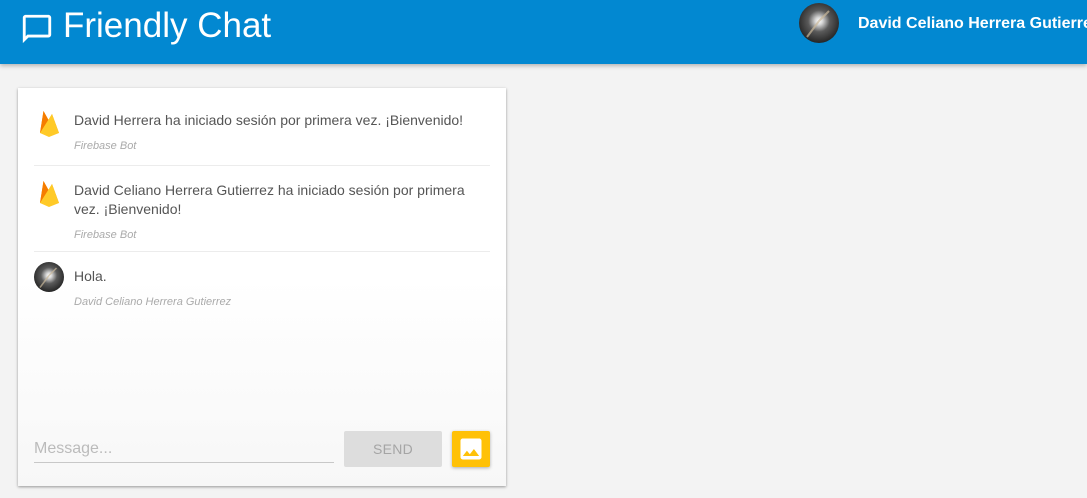  Describe the element at coordinates (90, 276) in the screenshot. I see `message-text: Hola.` at that location.